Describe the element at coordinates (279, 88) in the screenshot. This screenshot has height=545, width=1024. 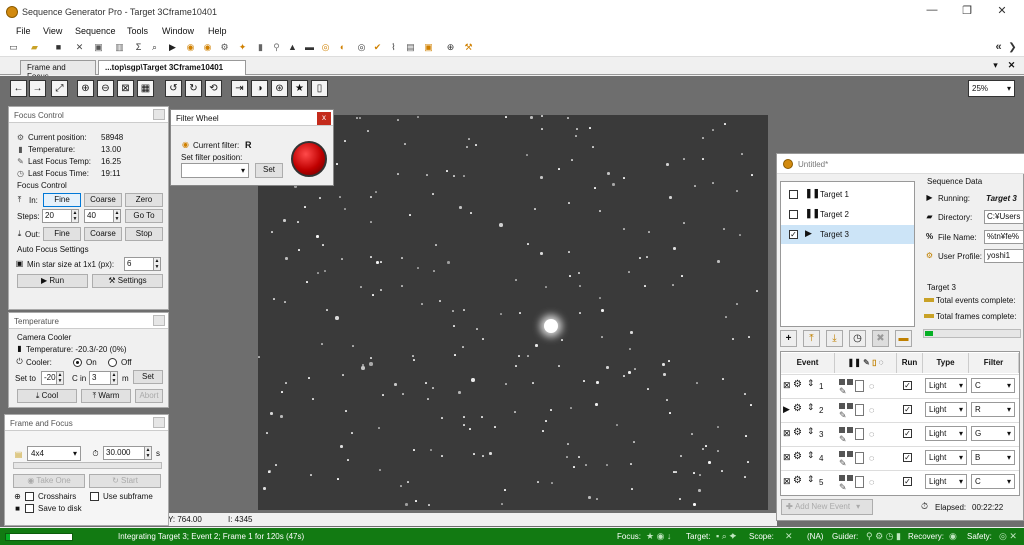
I see `target-icon: ⊛` at that location.